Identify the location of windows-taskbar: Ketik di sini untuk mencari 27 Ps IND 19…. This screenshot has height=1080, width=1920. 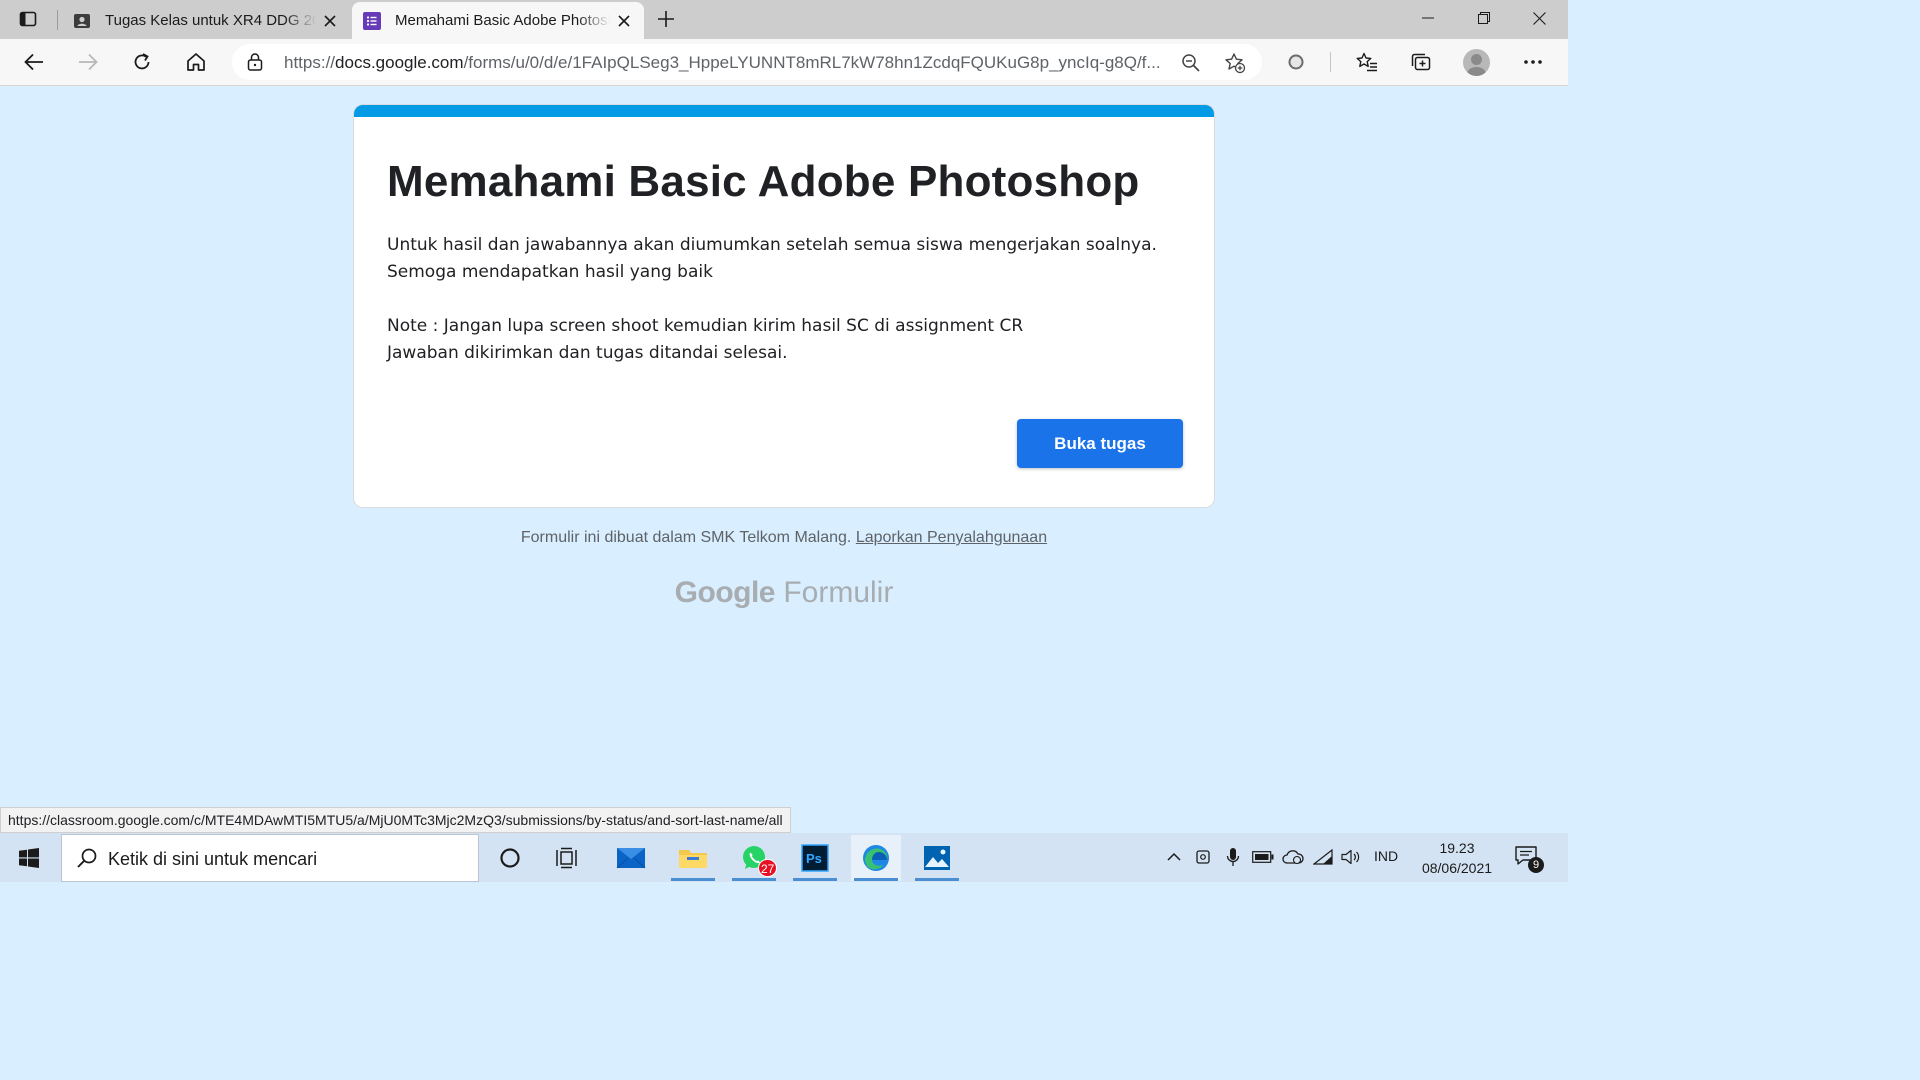
(784, 857).